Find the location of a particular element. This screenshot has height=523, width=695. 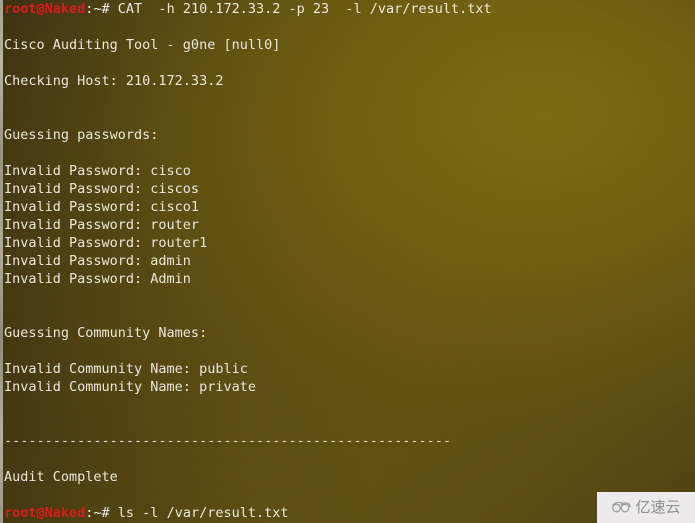

terminal-output-line: Guessing Community Names: is located at coordinates (349, 333).